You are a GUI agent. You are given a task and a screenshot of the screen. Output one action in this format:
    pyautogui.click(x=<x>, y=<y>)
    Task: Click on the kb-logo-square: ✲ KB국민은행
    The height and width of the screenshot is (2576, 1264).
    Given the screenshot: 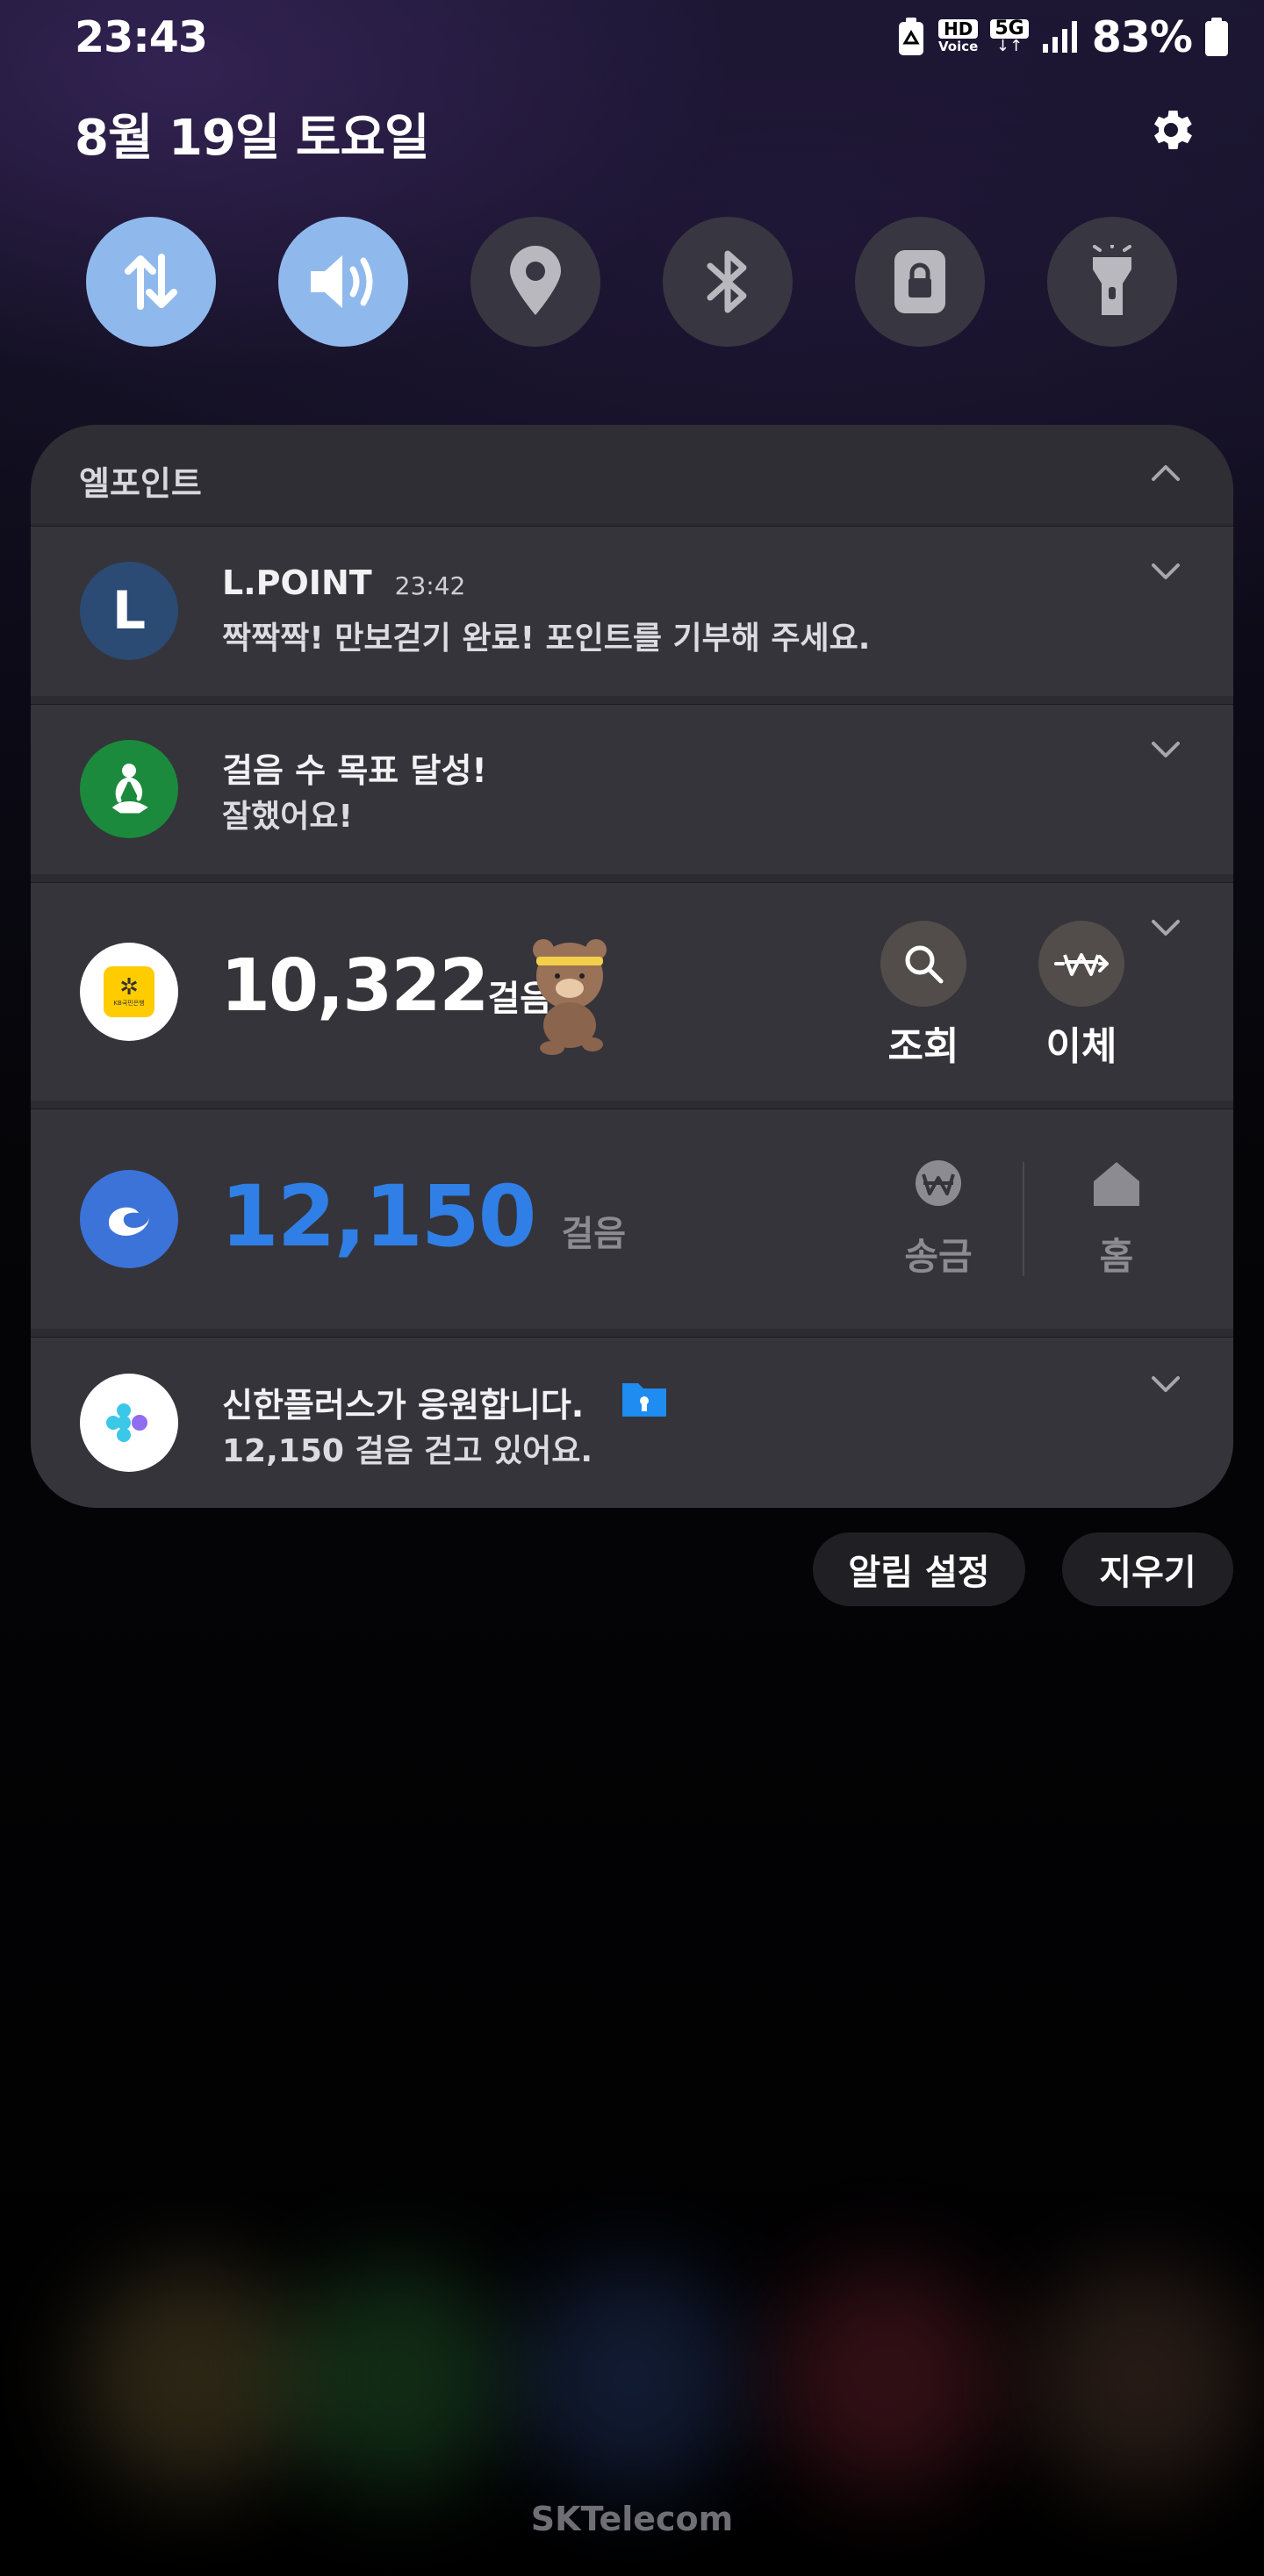 What is the action you would take?
    pyautogui.click(x=129, y=992)
    